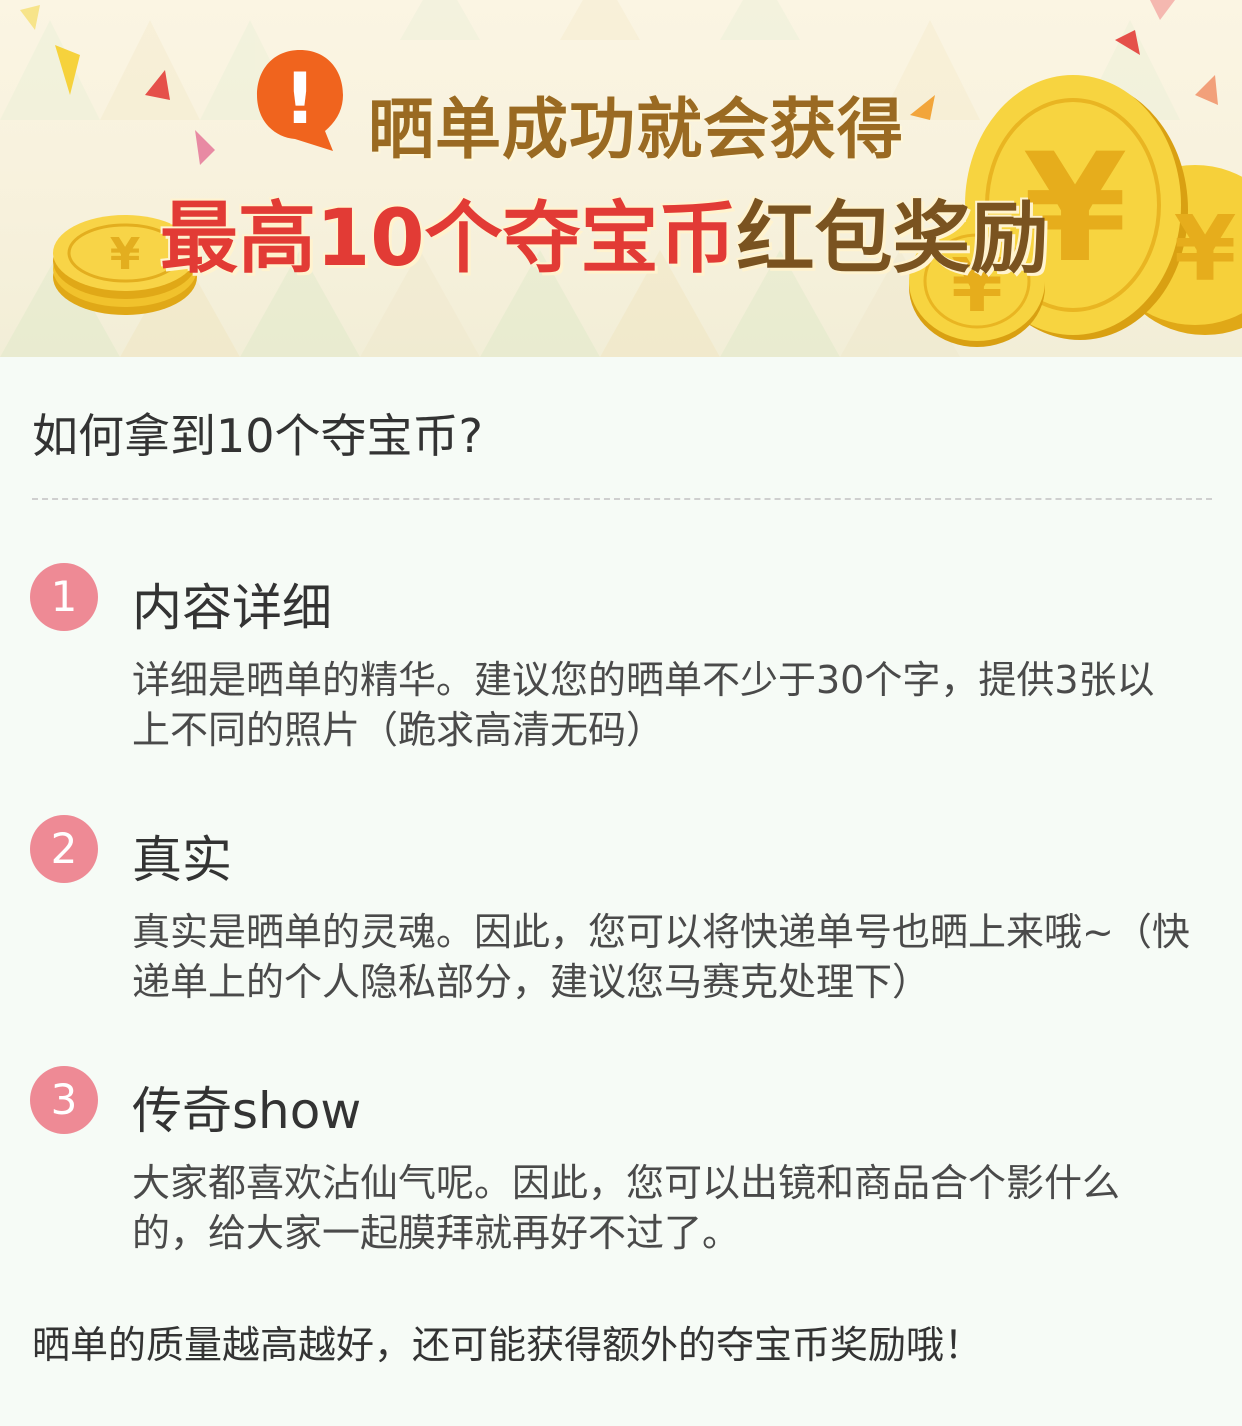 This screenshot has height=1426, width=1242. What do you see at coordinates (257, 436) in the screenshot?
I see `section-question: 如何拿到10个夺宝币?` at bounding box center [257, 436].